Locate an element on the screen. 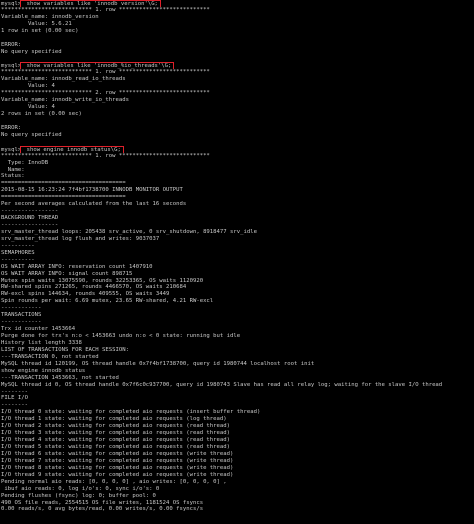 This screenshot has height=524, width=474. output-line: OS WAIT ARRAY INFO: signal count 898715 is located at coordinates (67, 273).